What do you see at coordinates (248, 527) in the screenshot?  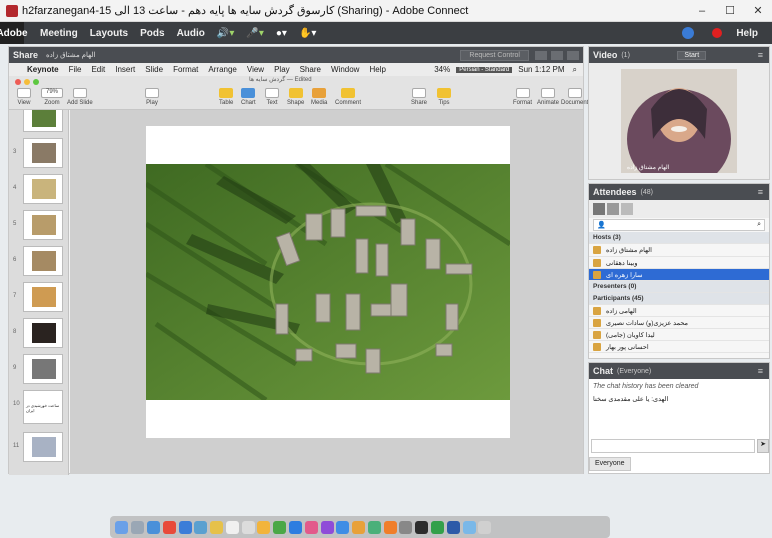 I see `reminders-icon` at bounding box center [248, 527].